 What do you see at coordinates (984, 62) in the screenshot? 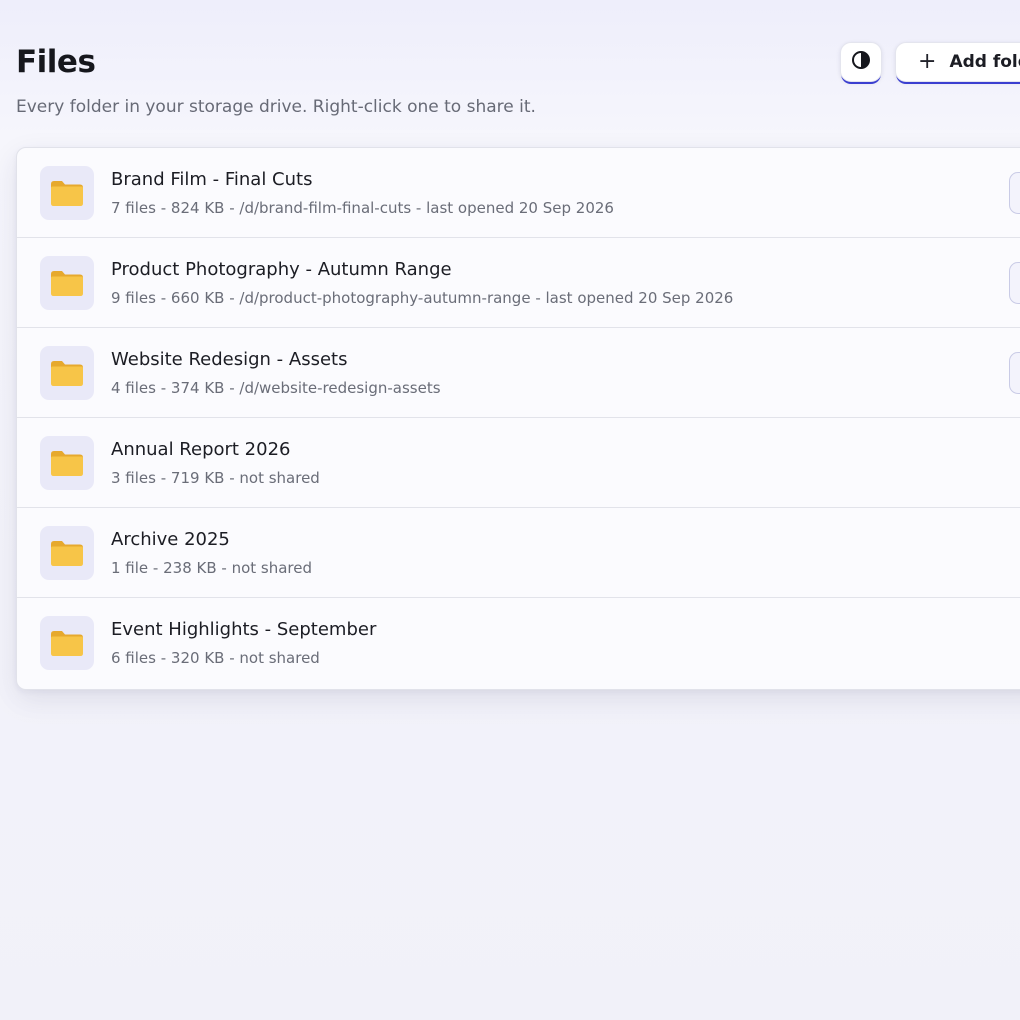
I see `add-folder-label: Add folder` at bounding box center [984, 62].